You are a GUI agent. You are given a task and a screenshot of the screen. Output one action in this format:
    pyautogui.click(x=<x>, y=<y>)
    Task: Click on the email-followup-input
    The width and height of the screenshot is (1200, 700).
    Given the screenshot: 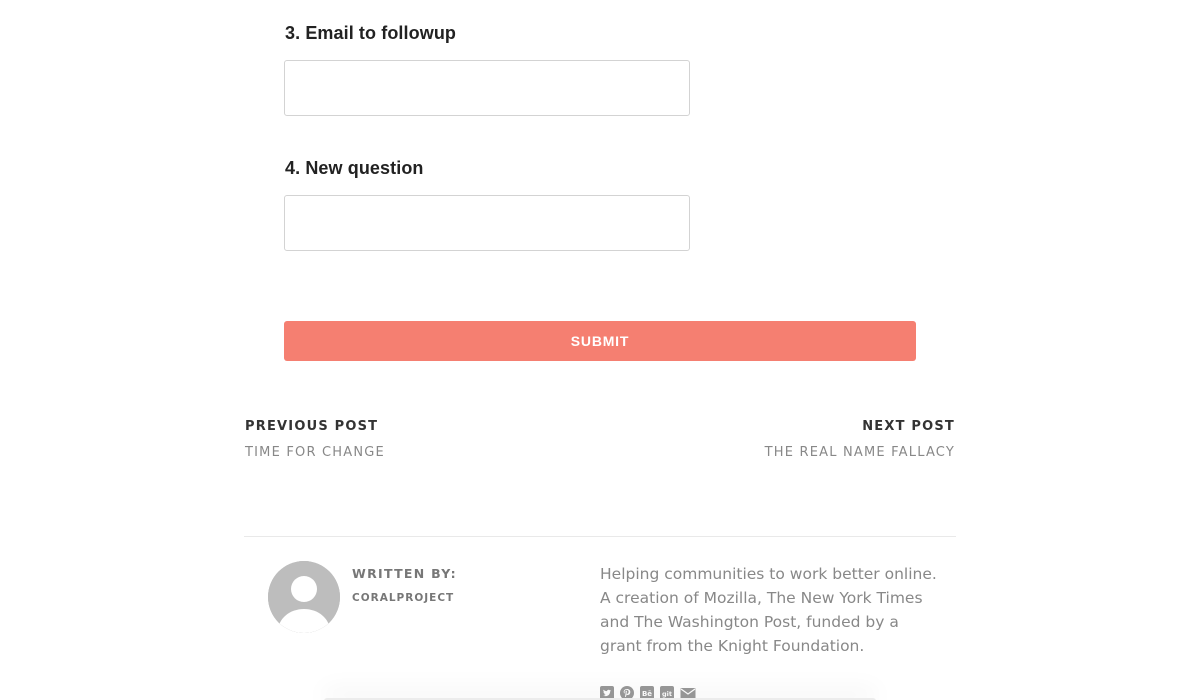 What is the action you would take?
    pyautogui.click(x=487, y=88)
    